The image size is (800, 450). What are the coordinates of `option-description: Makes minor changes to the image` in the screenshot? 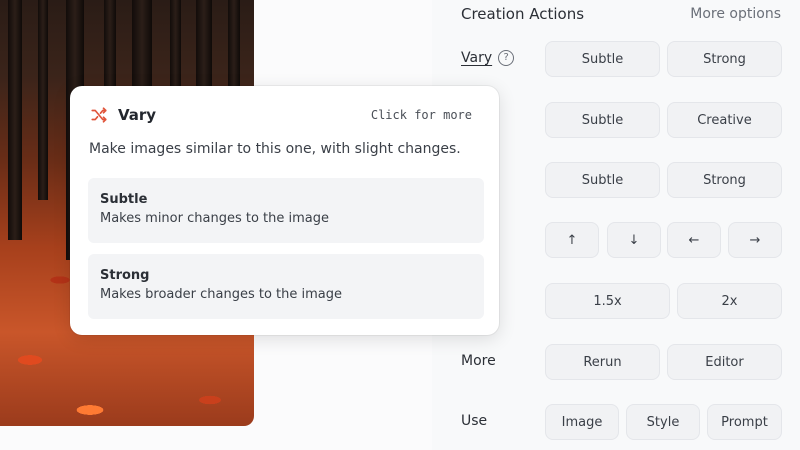 It's located at (214, 218).